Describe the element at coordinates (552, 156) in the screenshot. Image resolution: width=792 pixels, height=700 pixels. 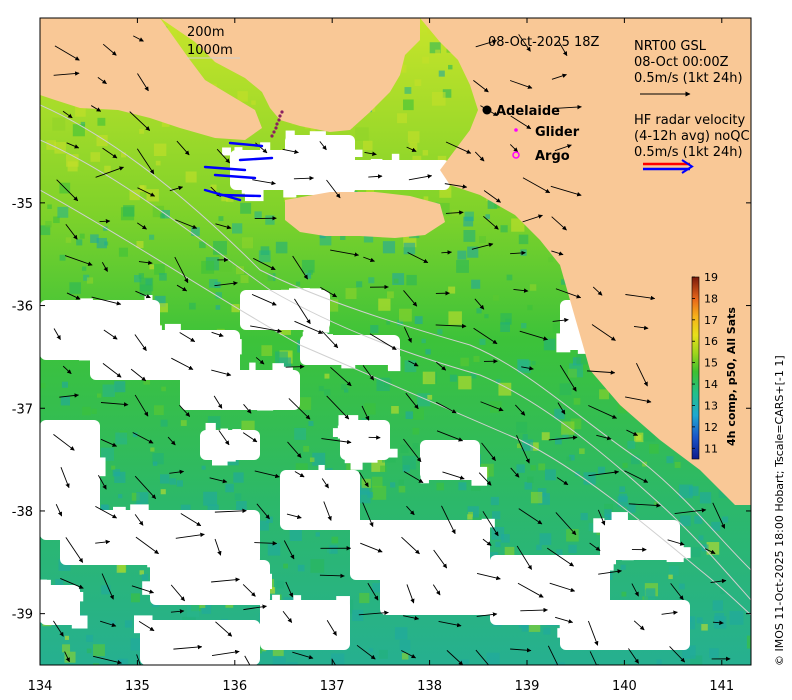
I see `argo-label: Argo` at that location.